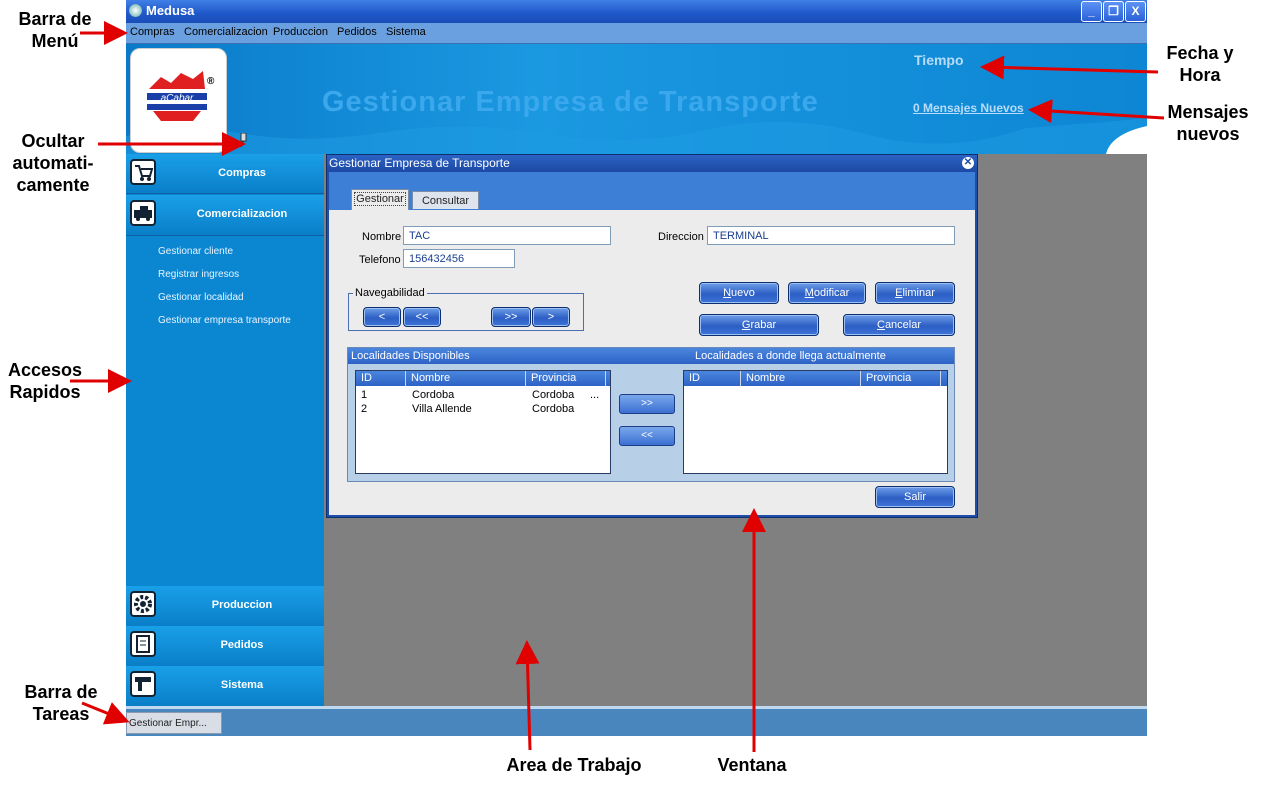 Image resolution: width=1276 pixels, height=789 pixels. Describe the element at coordinates (1069, 67) in the screenshot. I see `arrow-date-time` at that location.